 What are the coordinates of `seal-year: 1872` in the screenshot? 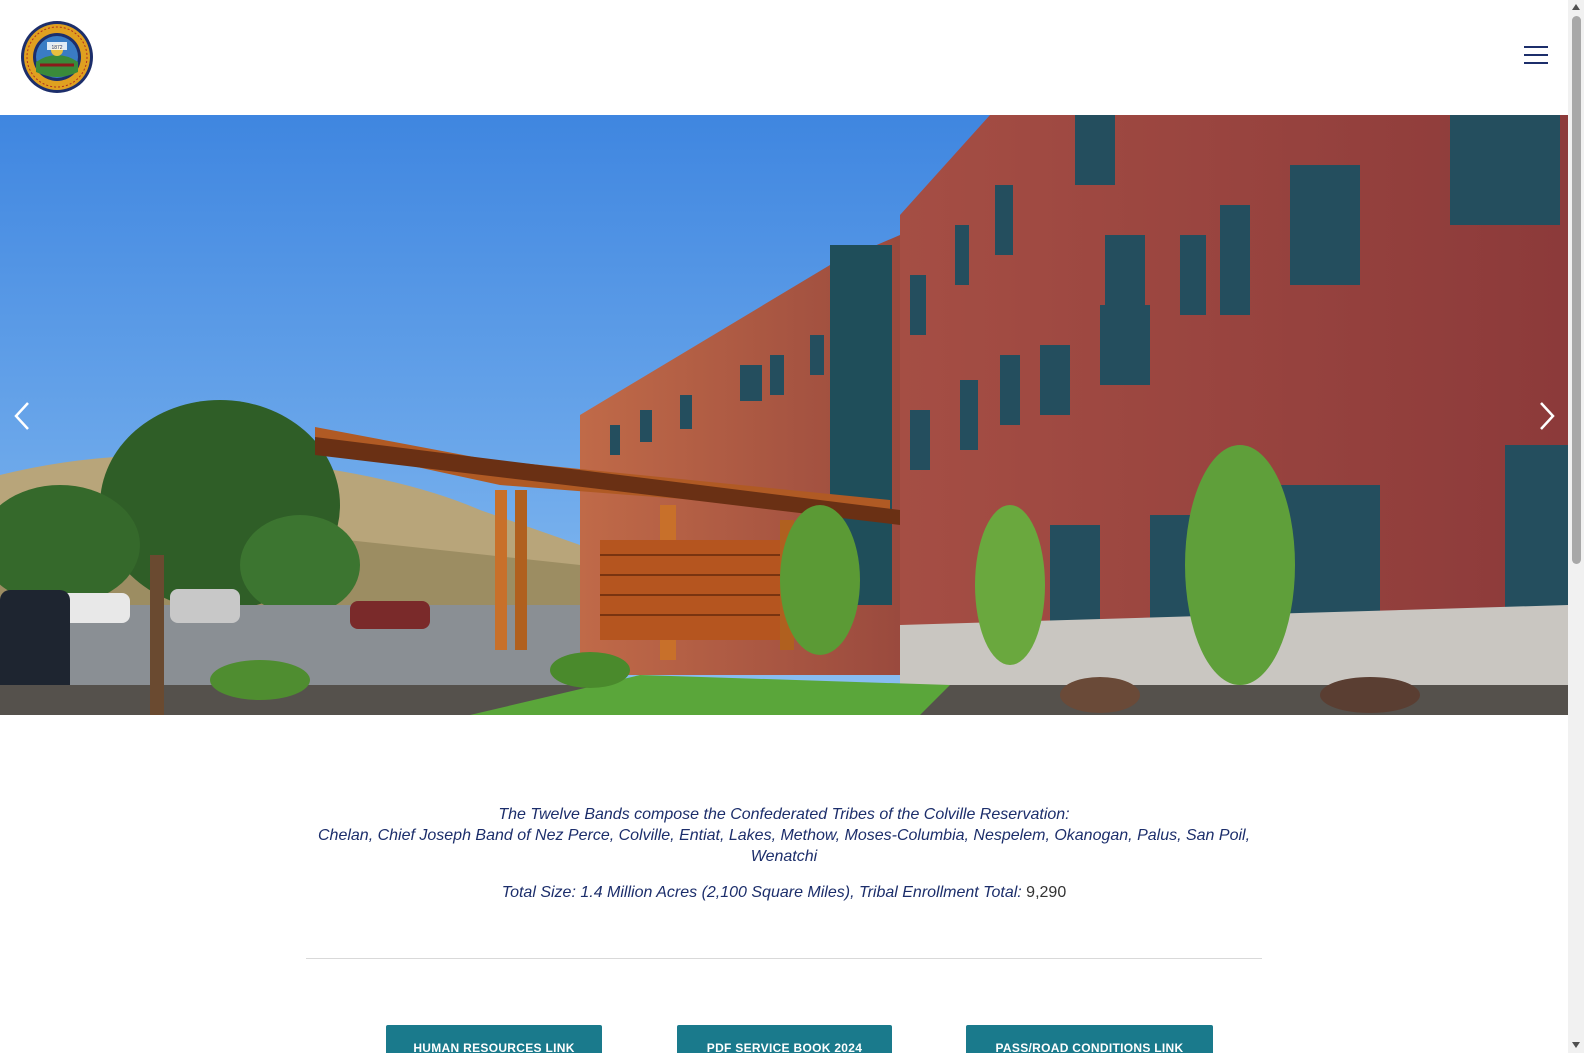 It's located at (56, 48).